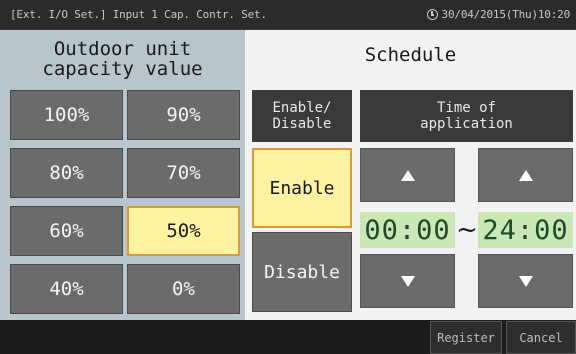 This screenshot has height=354, width=576. I want to click on capacity-option-70: 70%, so click(183, 173).